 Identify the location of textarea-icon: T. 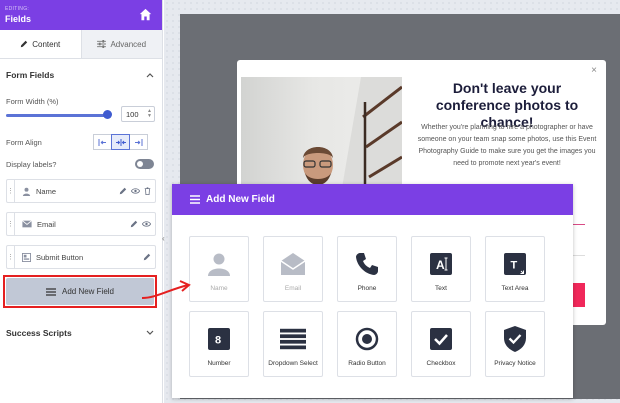
(515, 264).